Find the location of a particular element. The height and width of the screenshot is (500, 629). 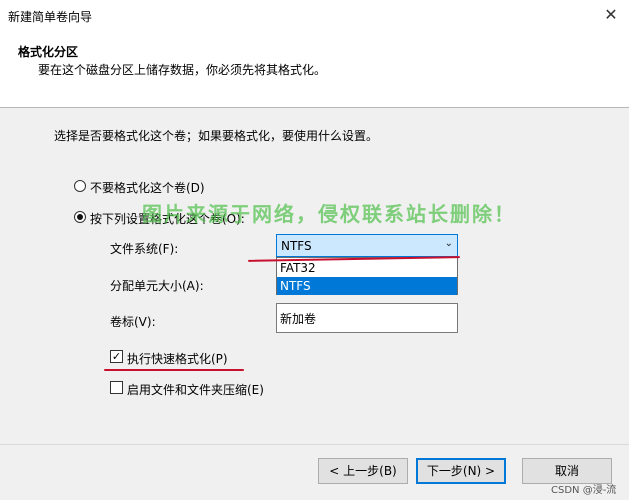

page-title: 格式化分区 is located at coordinates (48, 52).